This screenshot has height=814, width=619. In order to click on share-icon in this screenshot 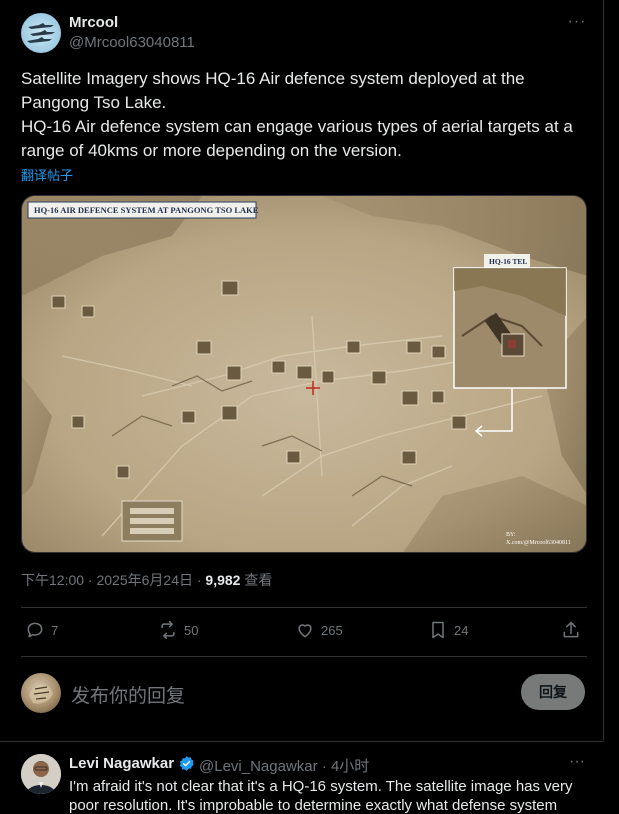, I will do `click(571, 629)`.